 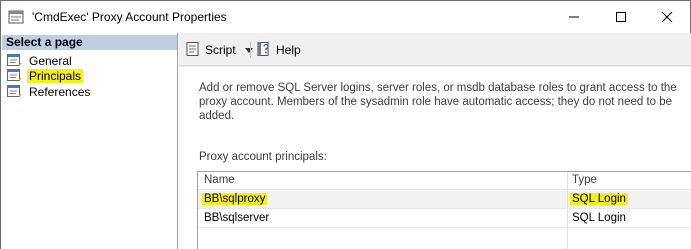 I want to click on nav-item-references: References, so click(x=49, y=92).